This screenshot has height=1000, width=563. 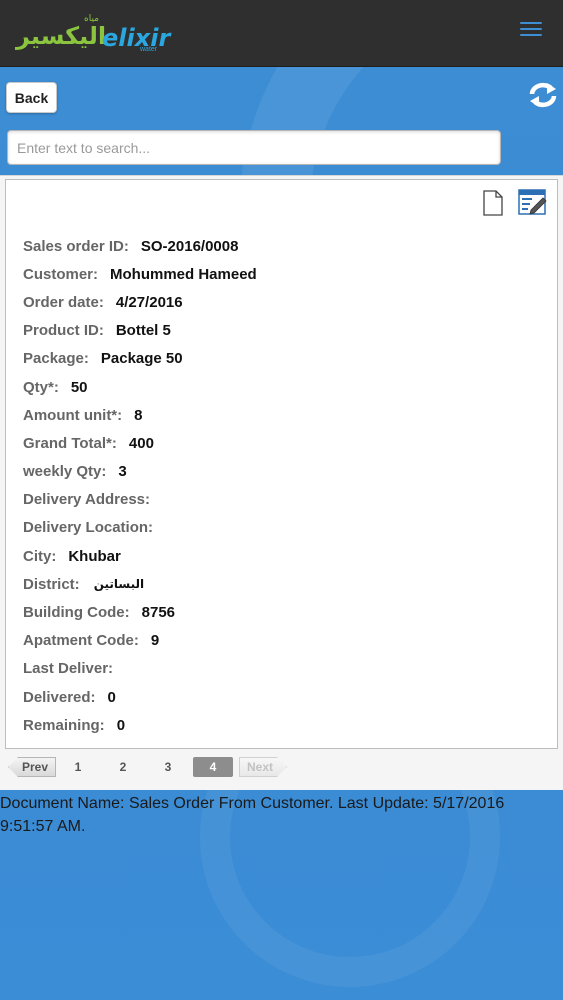 What do you see at coordinates (88, 443) in the screenshot?
I see `field-grand-total: Grand Total*: 400` at bounding box center [88, 443].